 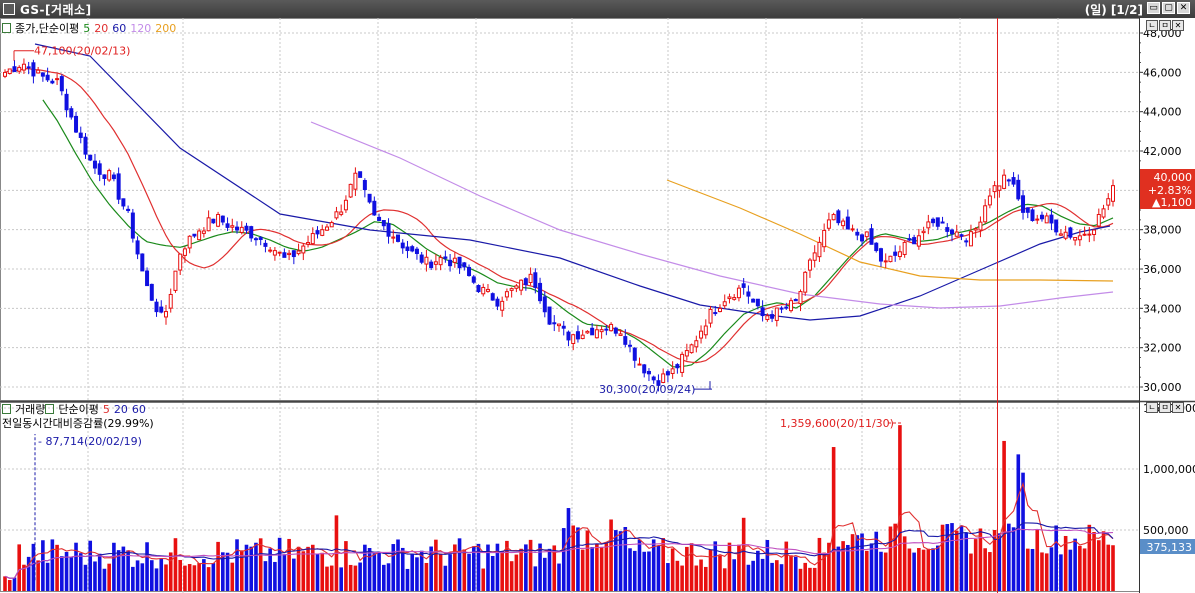 I want to click on window-menu-icon, so click(x=9, y=9).